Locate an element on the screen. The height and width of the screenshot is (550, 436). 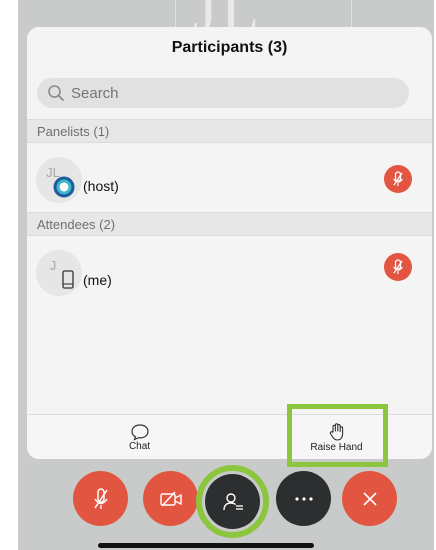
more-dots-icon is located at coordinates (303, 498).